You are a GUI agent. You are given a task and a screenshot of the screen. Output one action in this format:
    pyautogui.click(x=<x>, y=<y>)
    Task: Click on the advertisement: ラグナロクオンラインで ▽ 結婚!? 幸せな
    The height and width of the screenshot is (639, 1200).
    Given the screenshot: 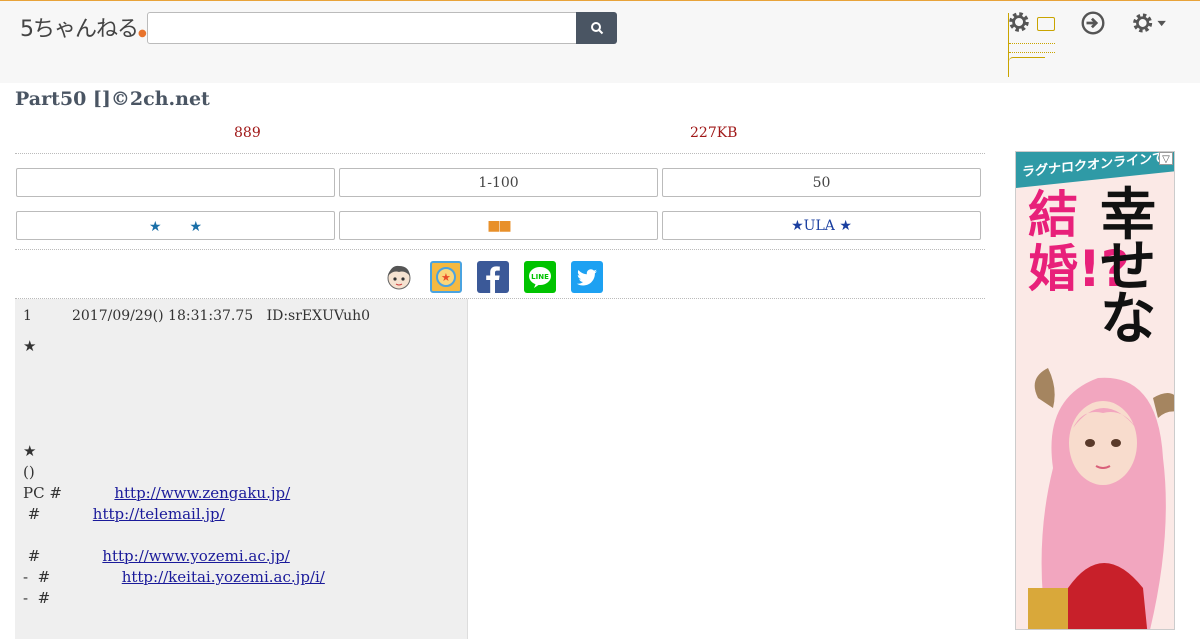 What is the action you would take?
    pyautogui.click(x=1095, y=390)
    